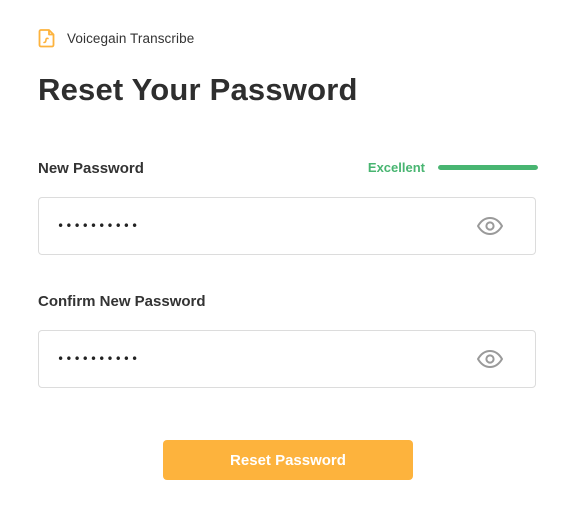 Image resolution: width=588 pixels, height=522 pixels. I want to click on confirm-password-label: Confirm New Password, so click(122, 301).